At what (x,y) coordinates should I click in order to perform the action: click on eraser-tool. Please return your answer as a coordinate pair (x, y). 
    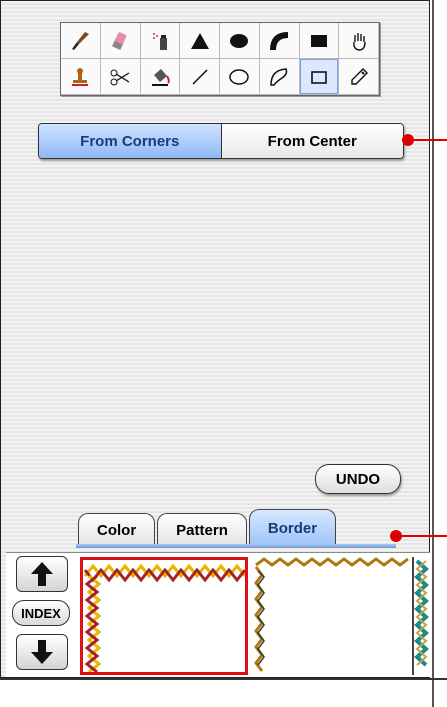
    Looking at the image, I should click on (120, 41).